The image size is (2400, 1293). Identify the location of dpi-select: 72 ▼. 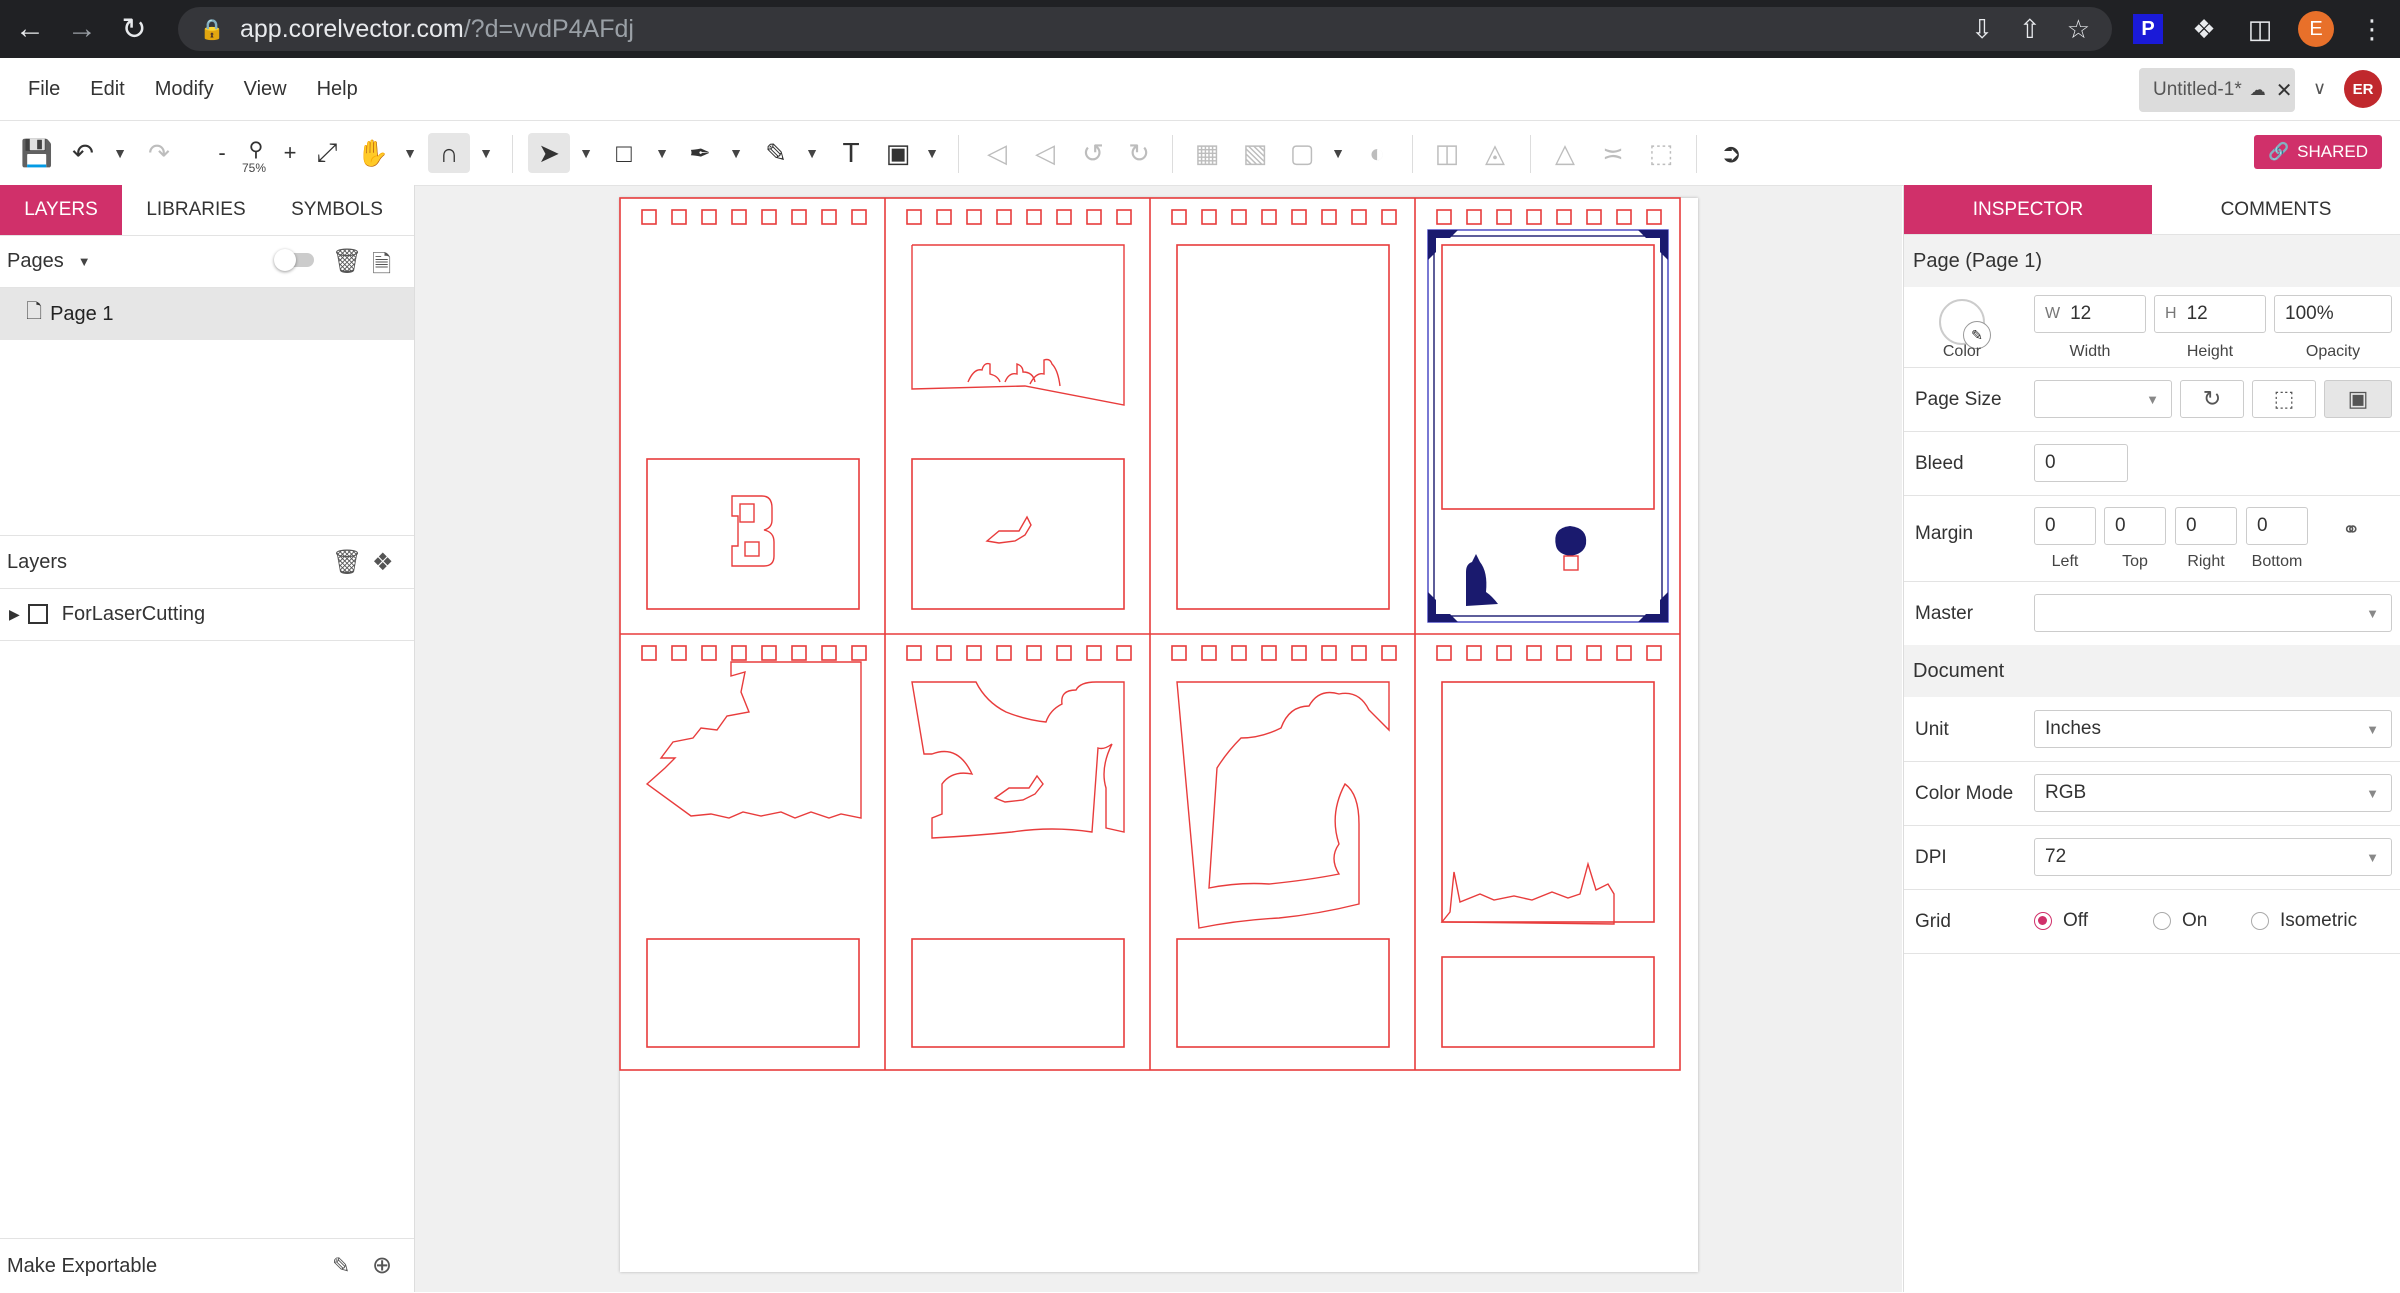
(2213, 857).